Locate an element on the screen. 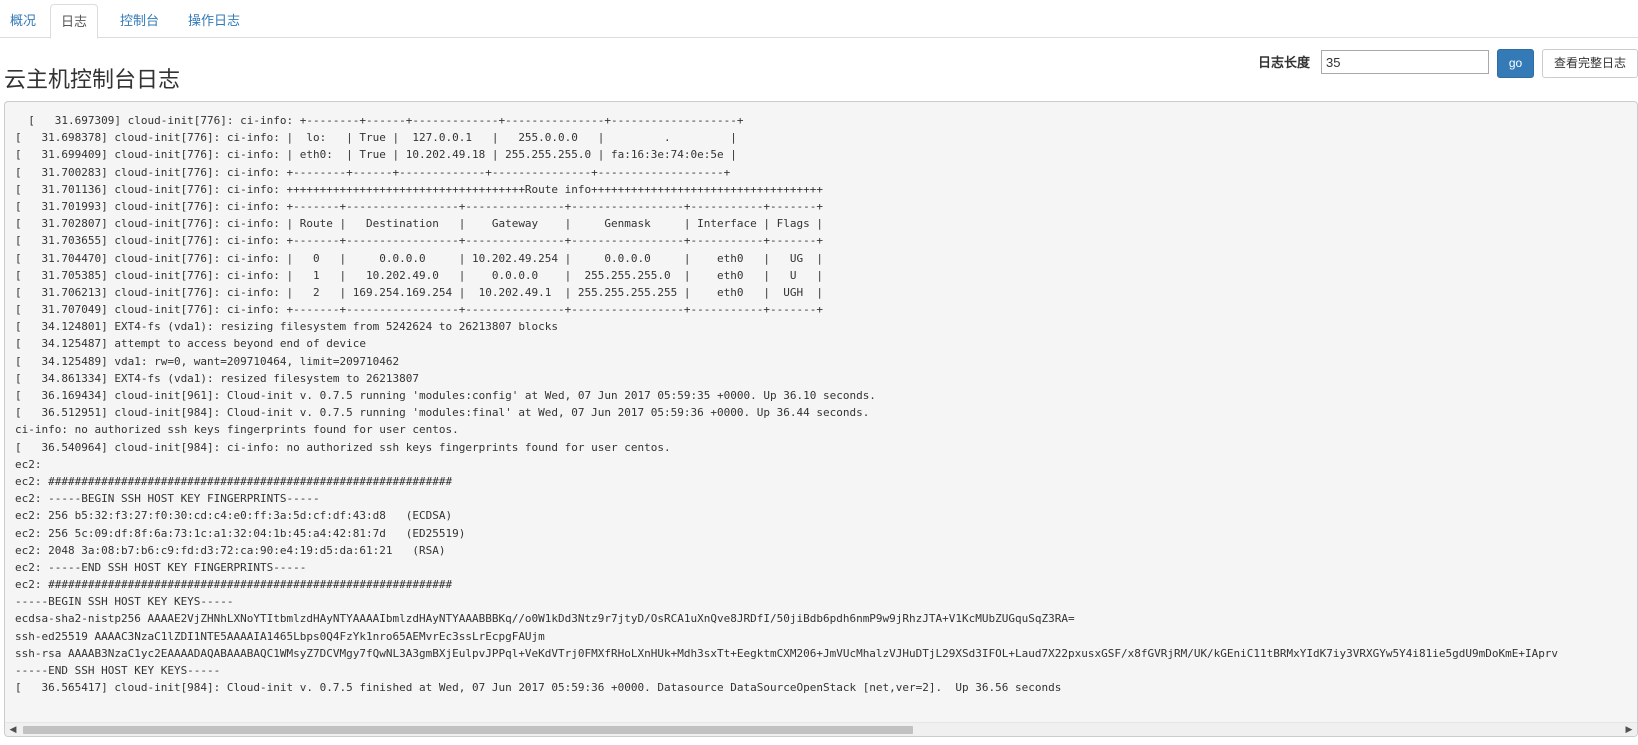  log-length-input is located at coordinates (1405, 62).